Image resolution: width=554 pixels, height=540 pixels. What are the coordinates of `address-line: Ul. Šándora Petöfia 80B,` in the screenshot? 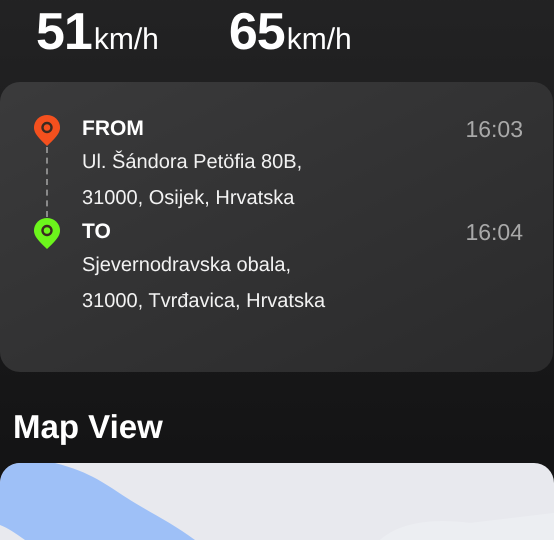 It's located at (193, 162).